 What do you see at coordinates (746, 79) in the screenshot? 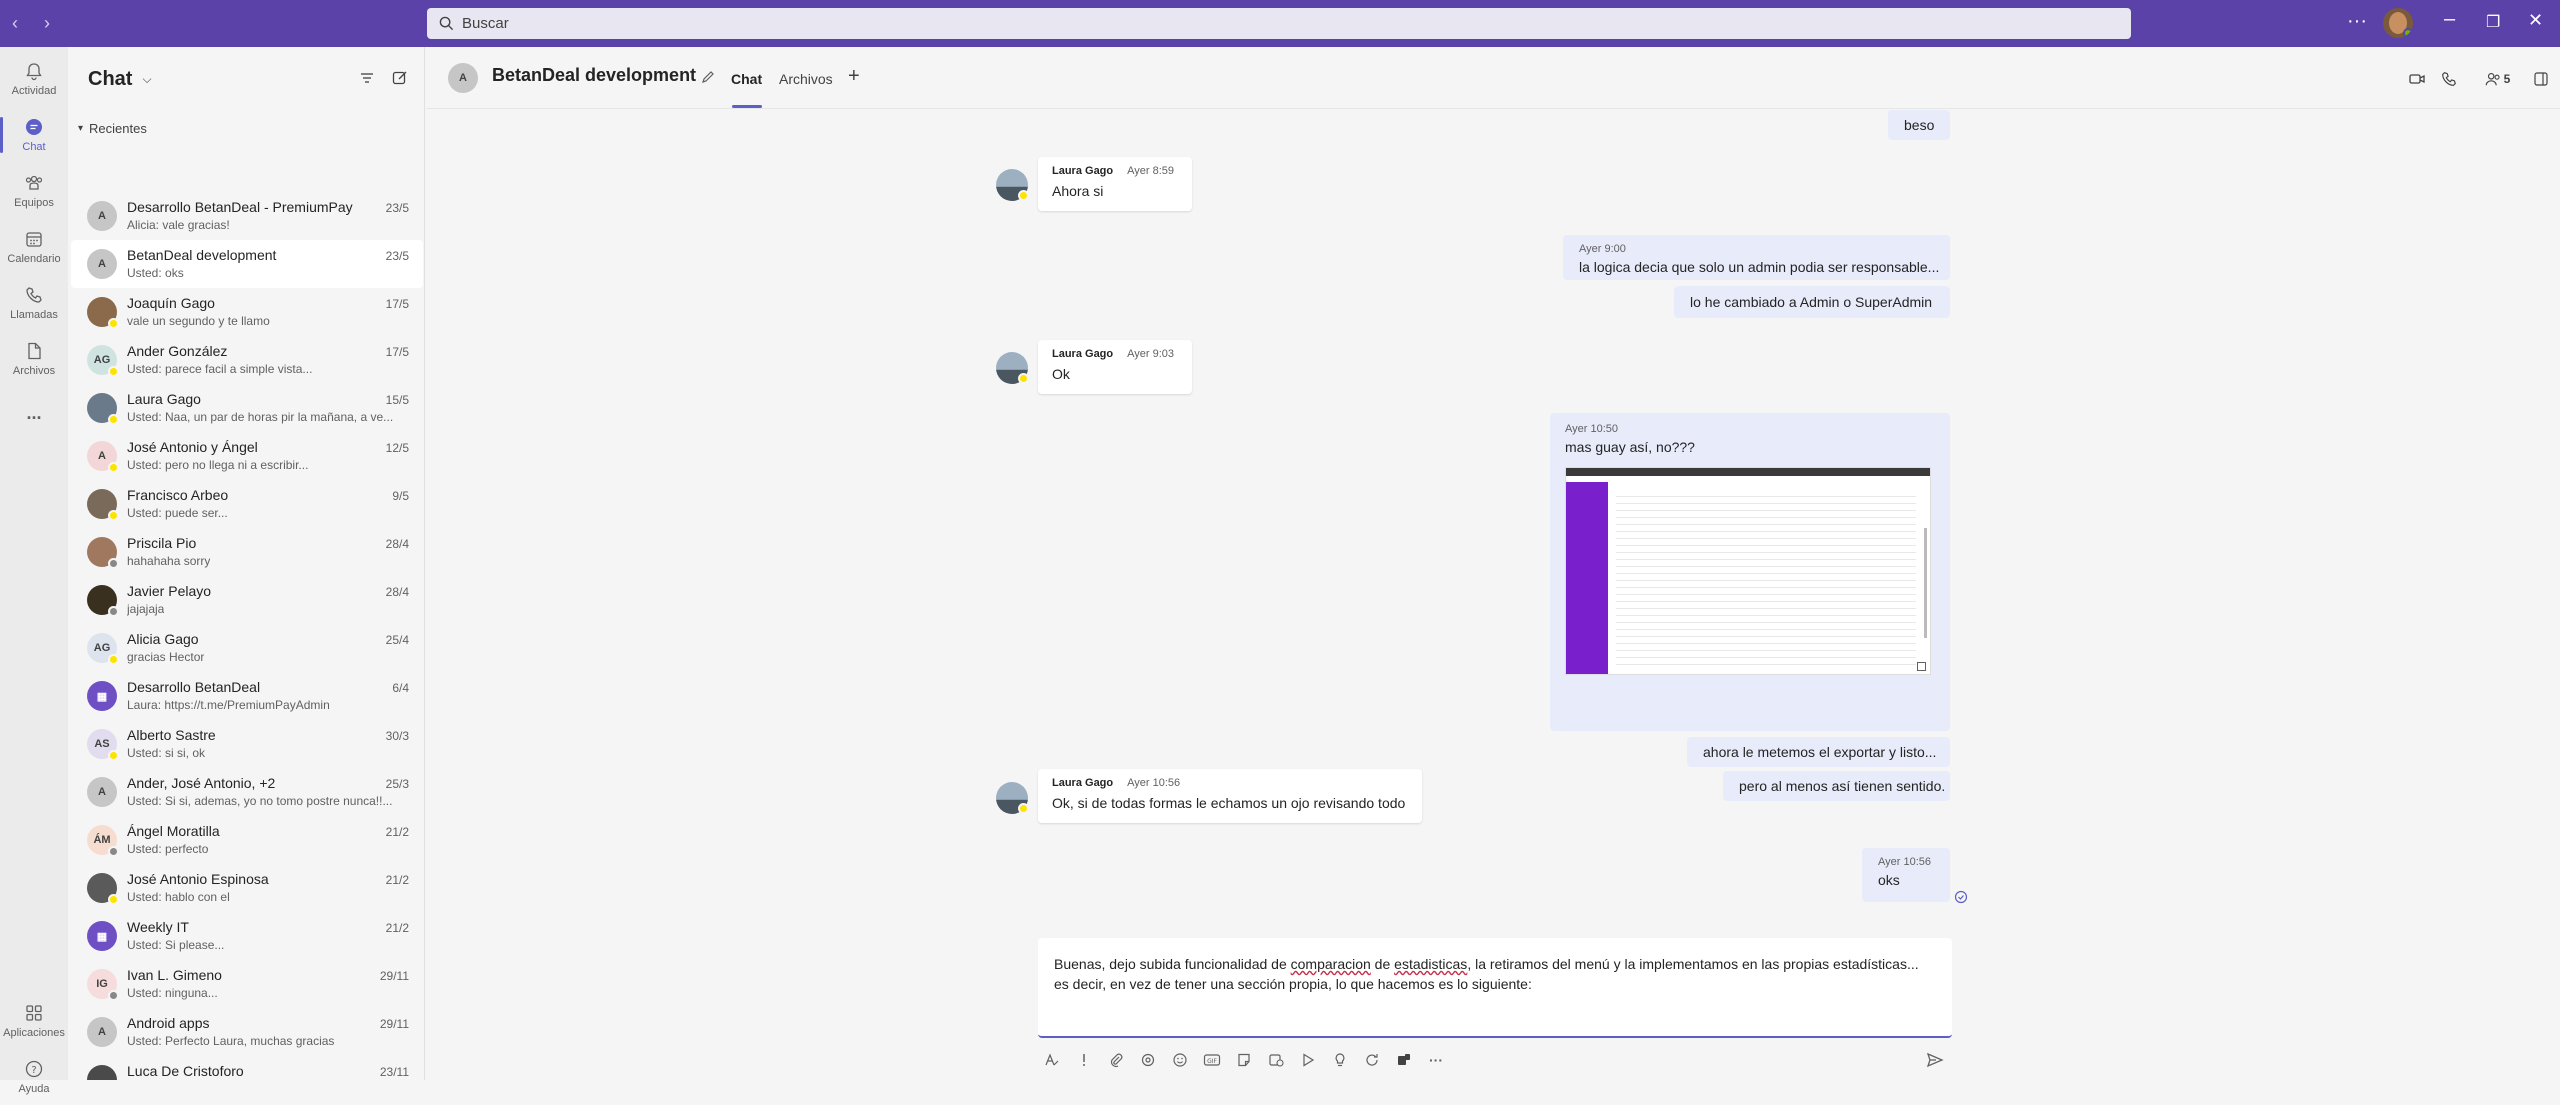
I see `tab-chat: Chat` at bounding box center [746, 79].